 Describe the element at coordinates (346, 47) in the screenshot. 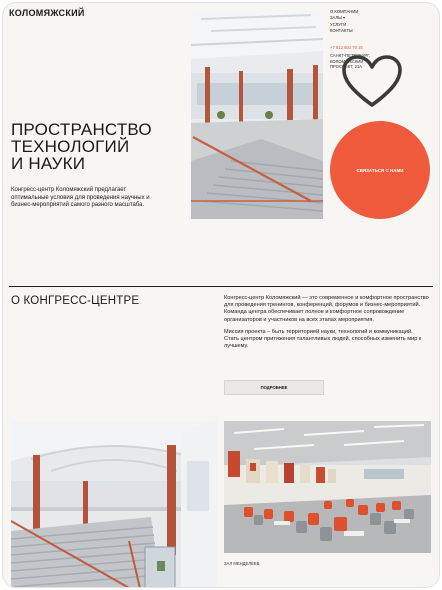

I see `phone-link: +7 812 604 70 15` at that location.